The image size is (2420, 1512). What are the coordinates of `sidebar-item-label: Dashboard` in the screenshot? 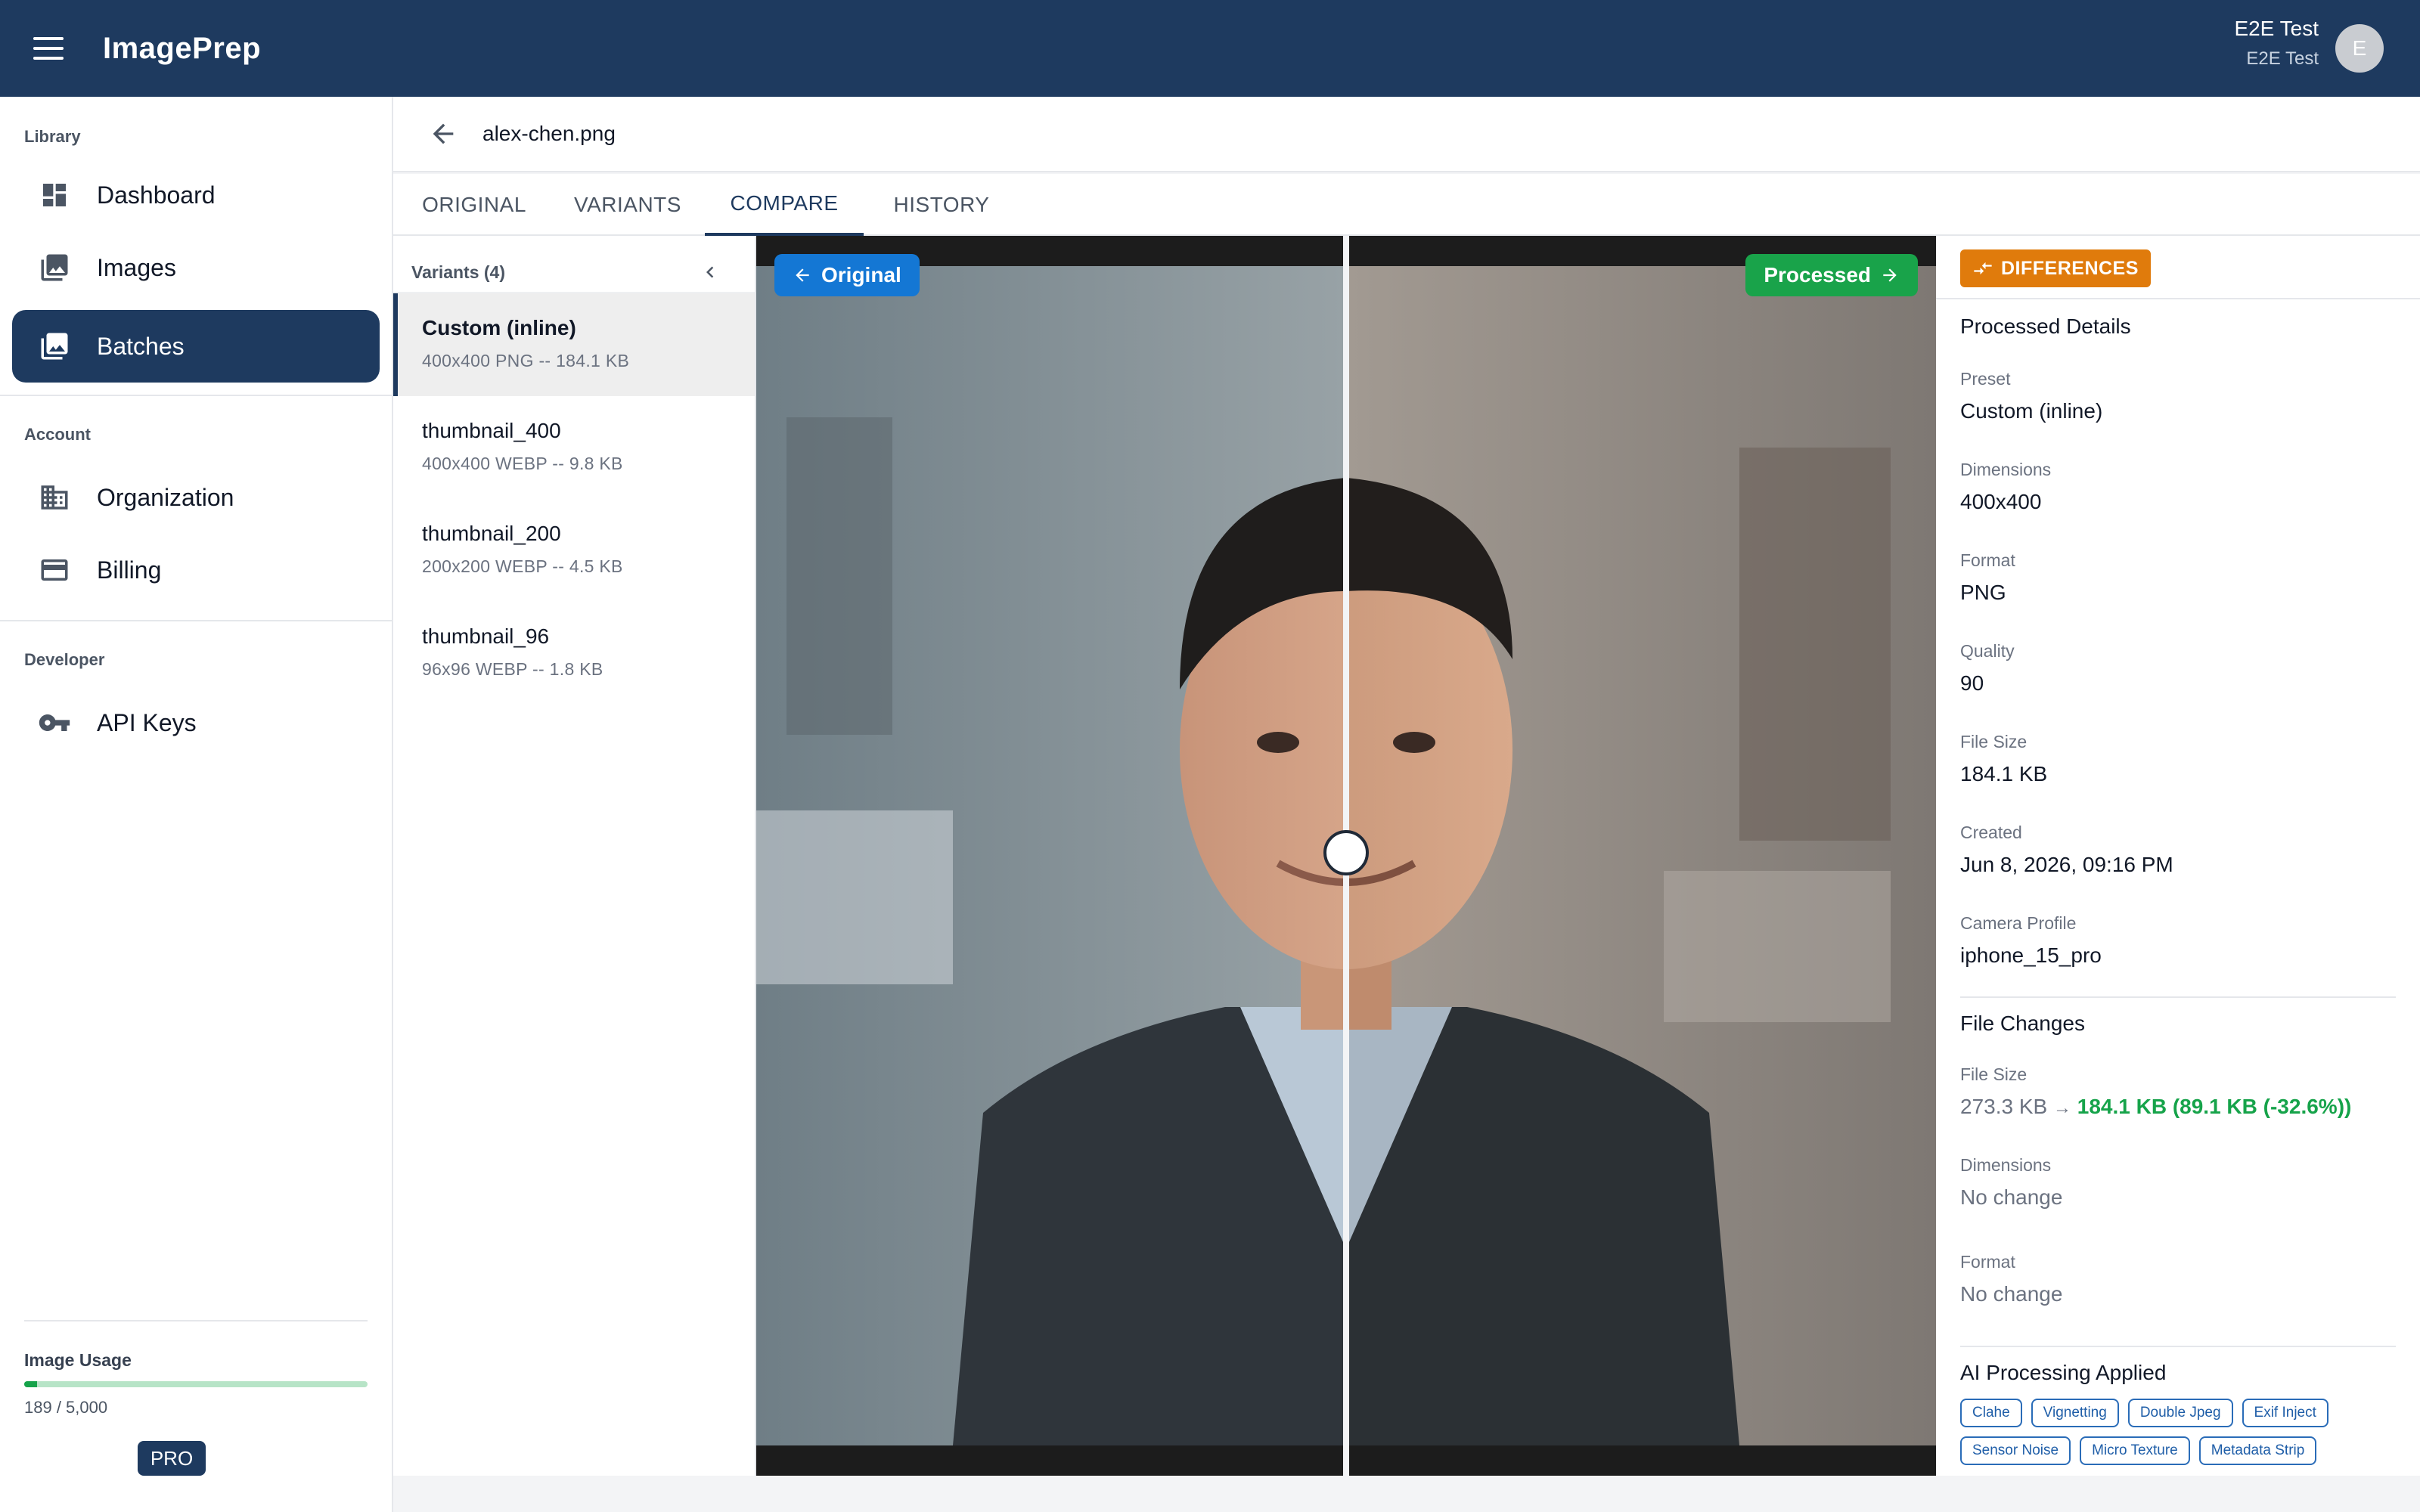 It's located at (156, 195).